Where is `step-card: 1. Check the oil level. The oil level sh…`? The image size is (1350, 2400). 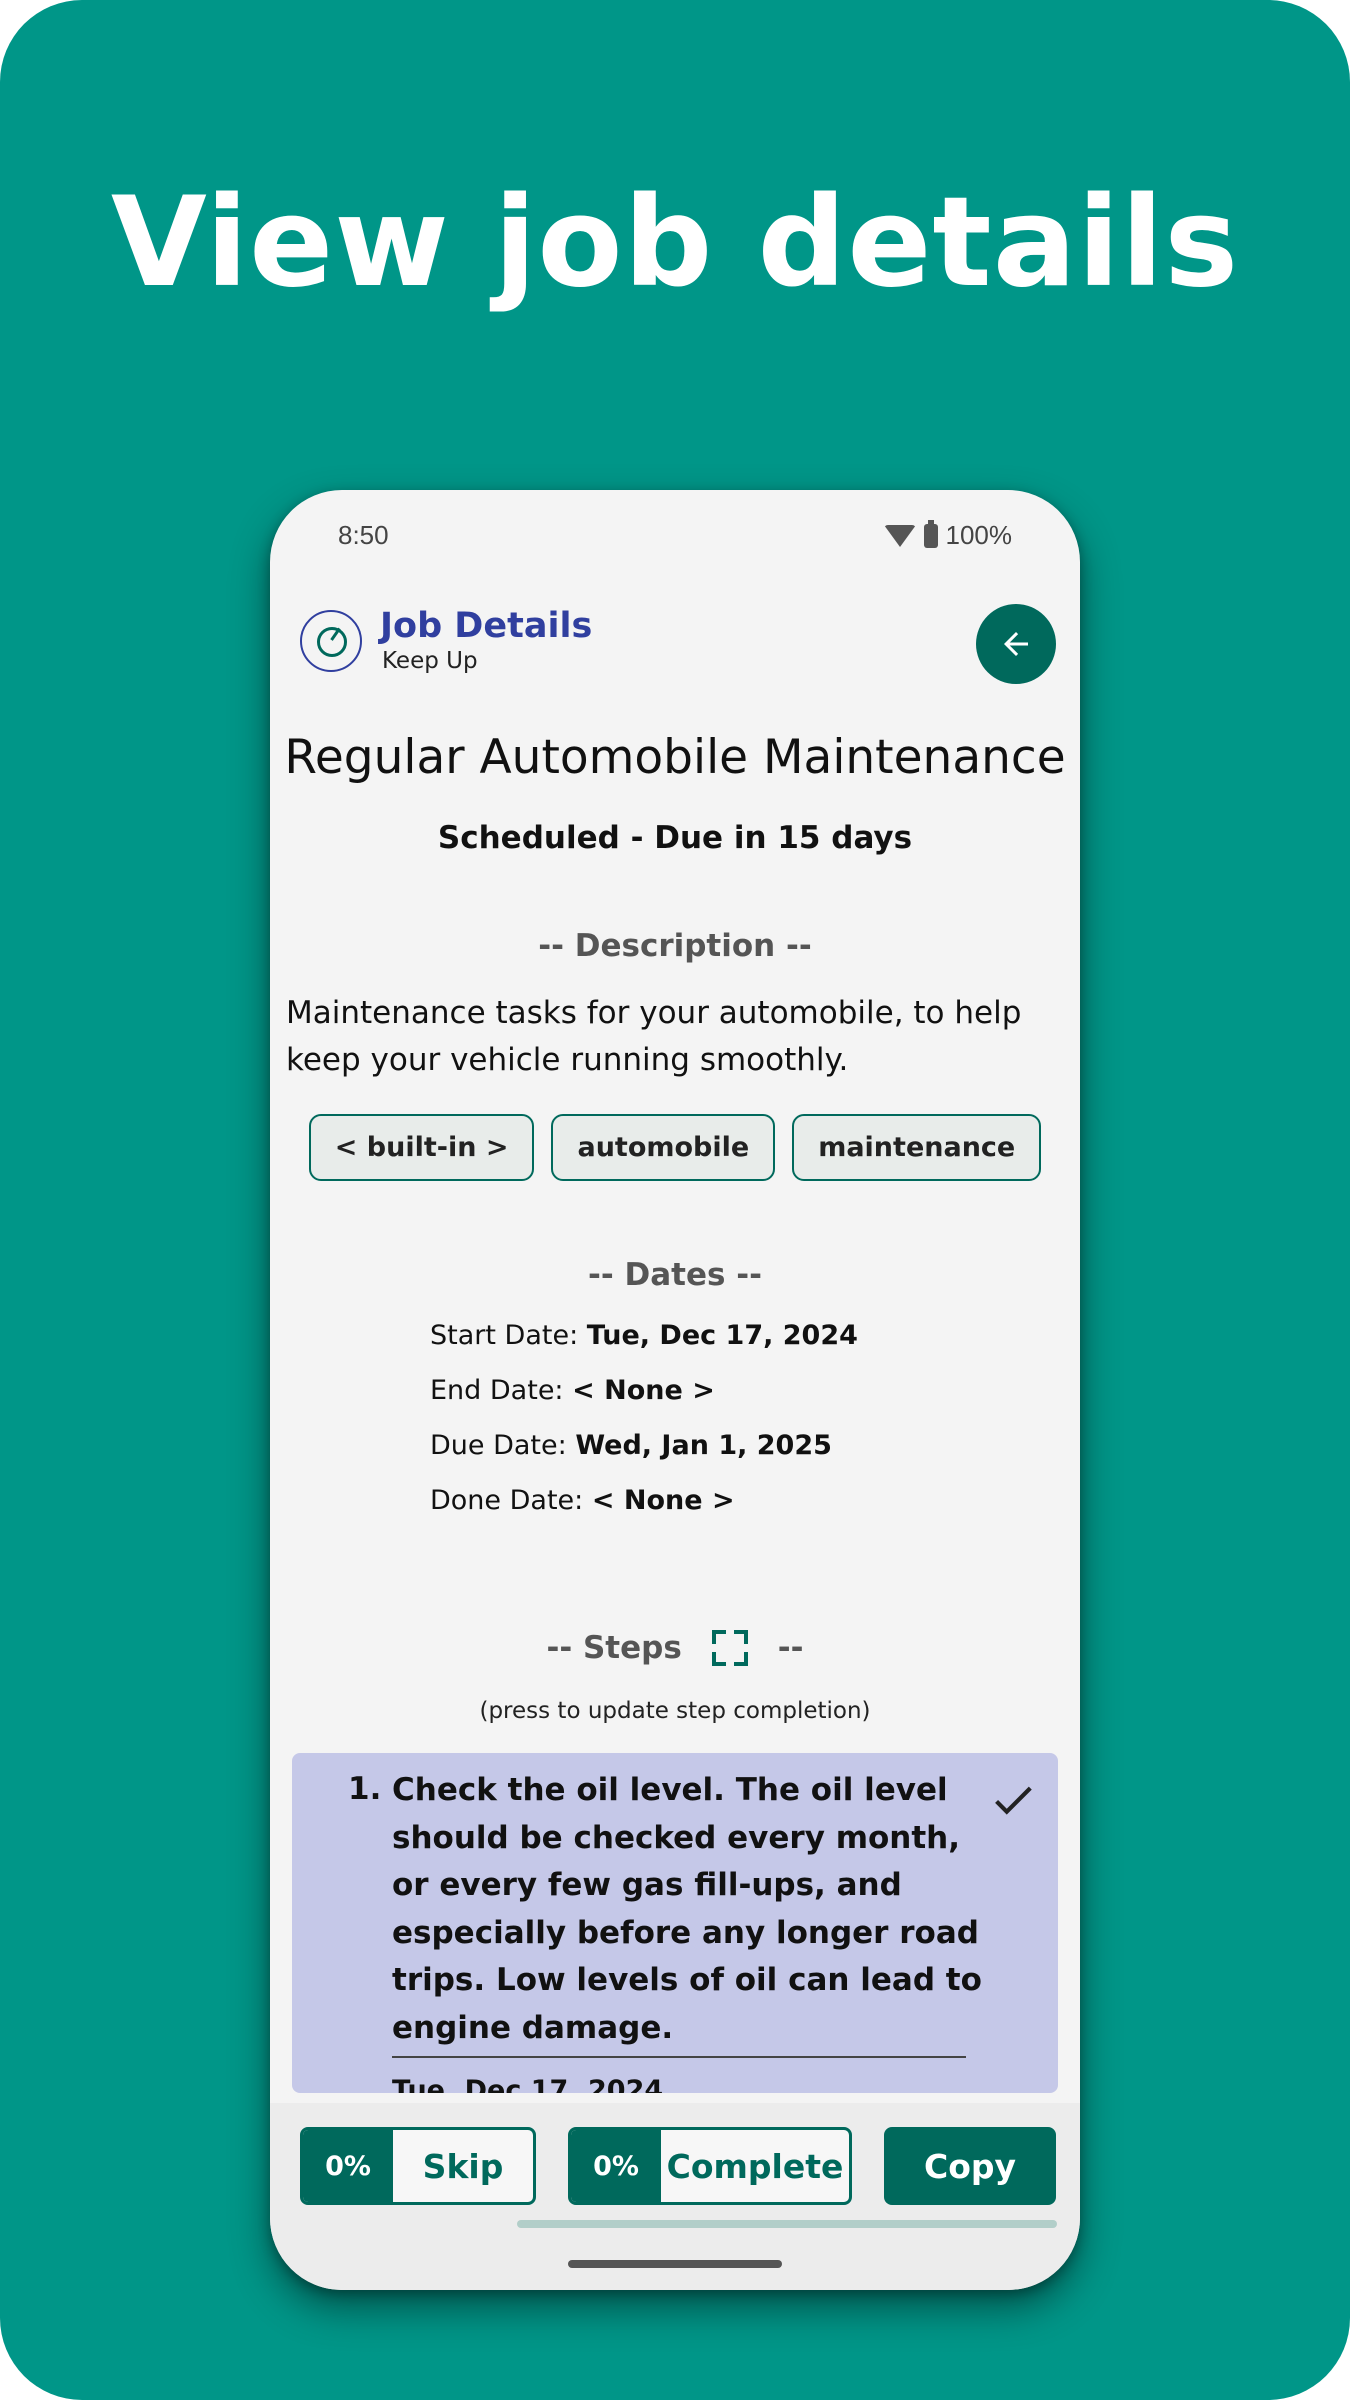 step-card: 1. Check the oil level. The oil level sh… is located at coordinates (675, 1923).